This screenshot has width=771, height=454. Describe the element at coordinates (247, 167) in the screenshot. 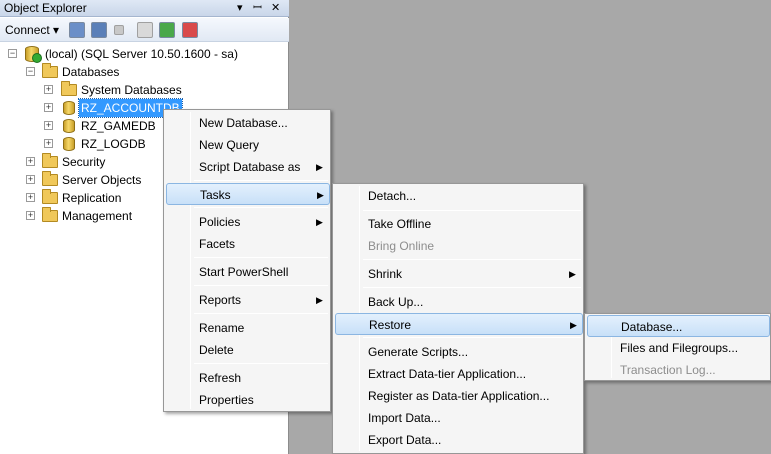

I see `menu-item-script-database-as: Script Database as ▶` at that location.